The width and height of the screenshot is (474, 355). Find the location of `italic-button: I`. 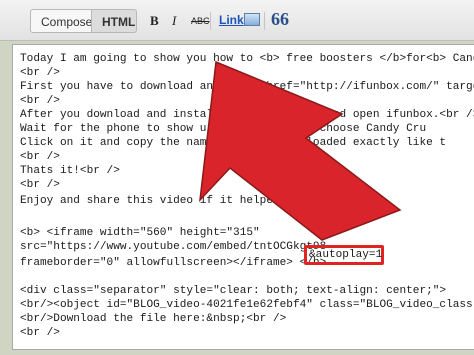

italic-button: I is located at coordinates (174, 22).